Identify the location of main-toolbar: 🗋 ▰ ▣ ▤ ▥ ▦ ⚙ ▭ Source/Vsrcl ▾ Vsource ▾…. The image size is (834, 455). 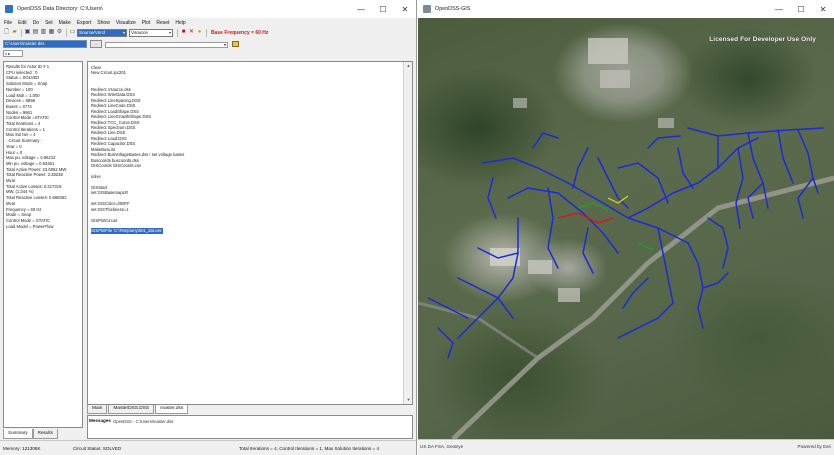
(208, 32).